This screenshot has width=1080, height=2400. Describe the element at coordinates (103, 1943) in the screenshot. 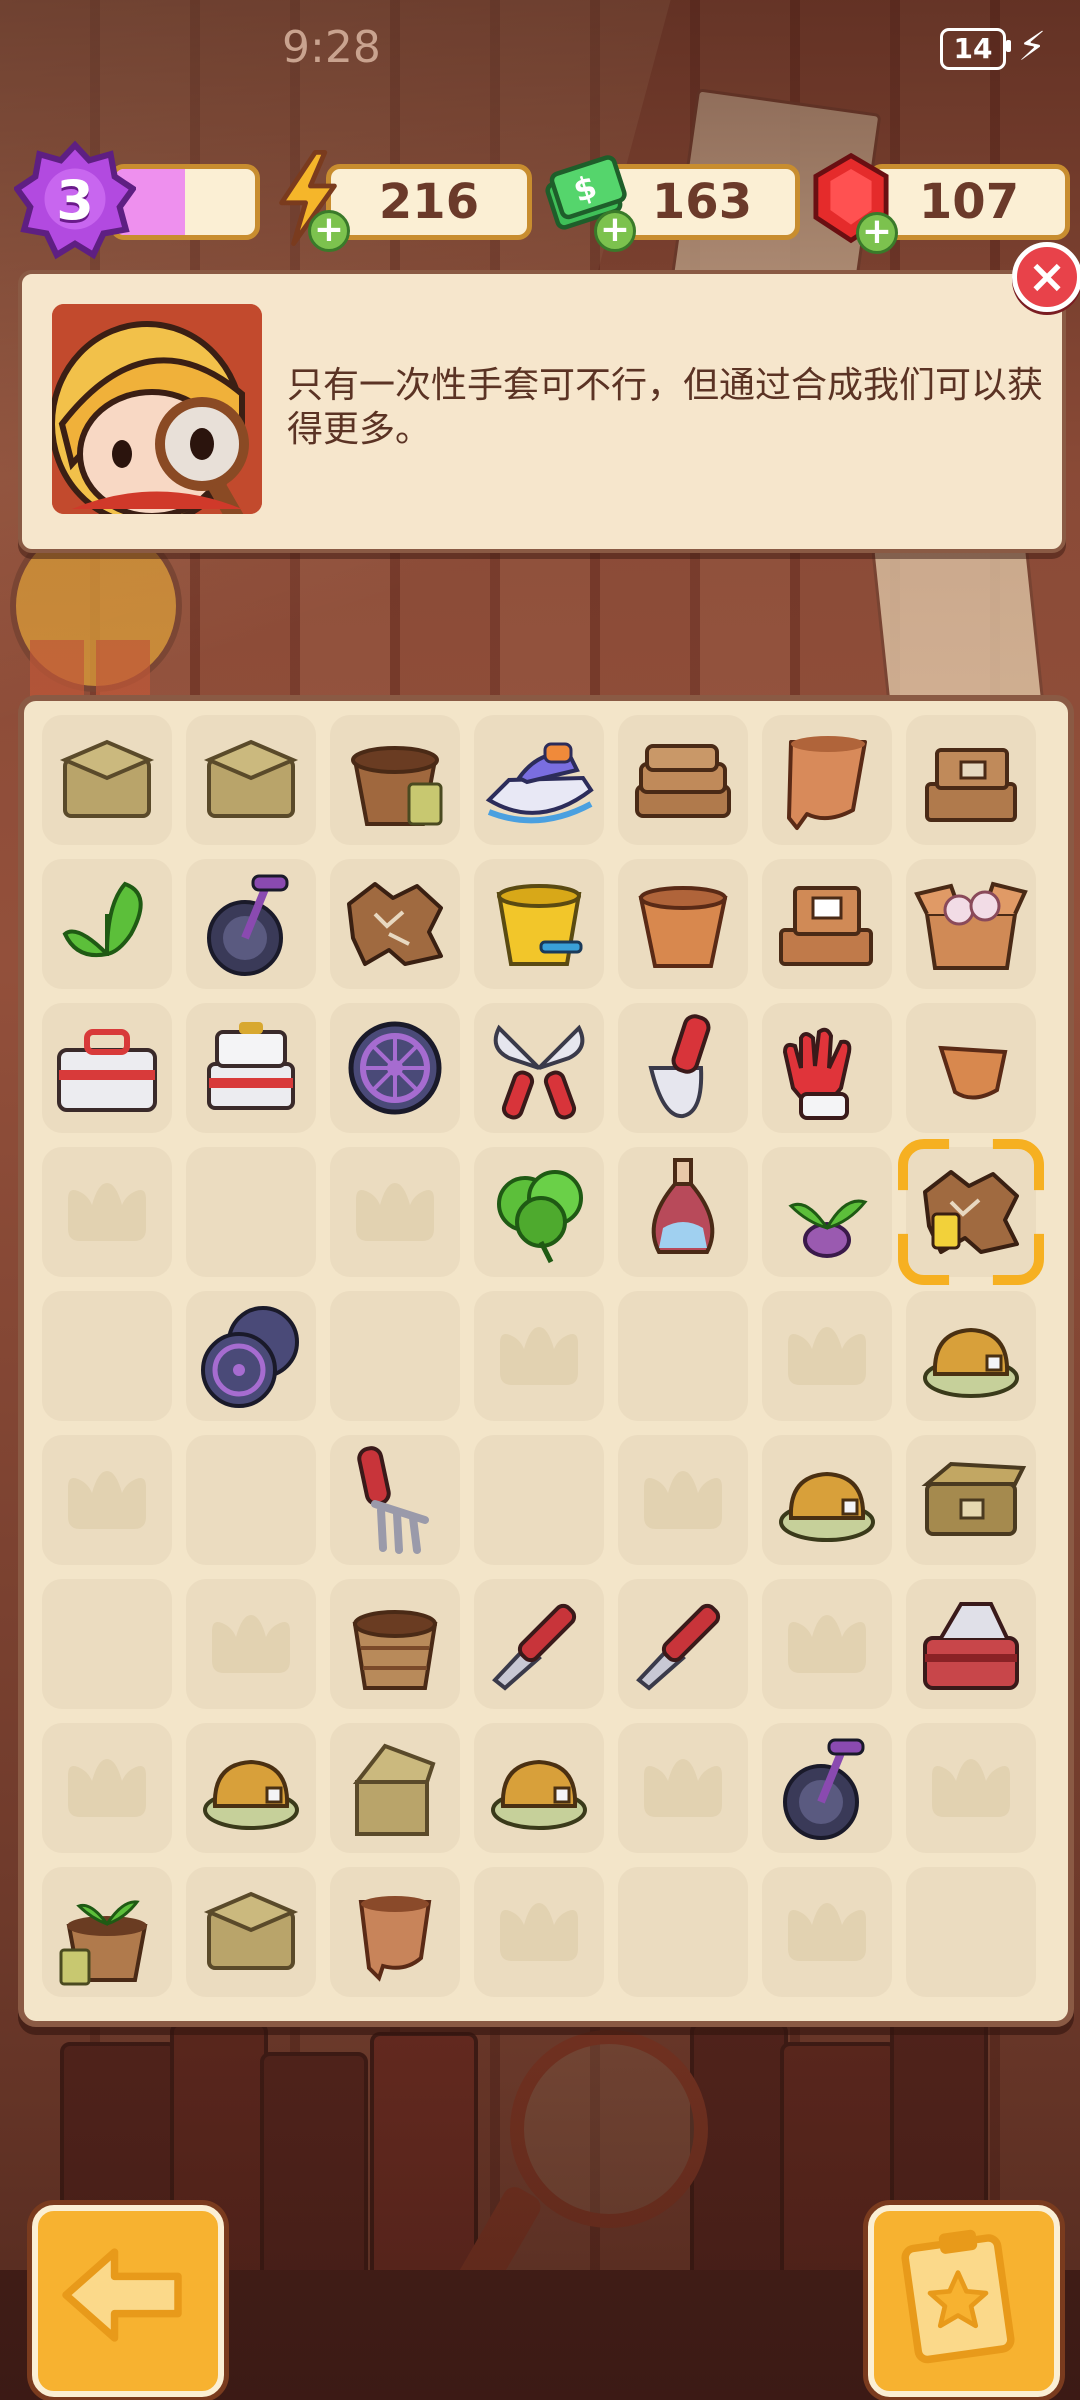

I see `potted-sprout-icon` at that location.